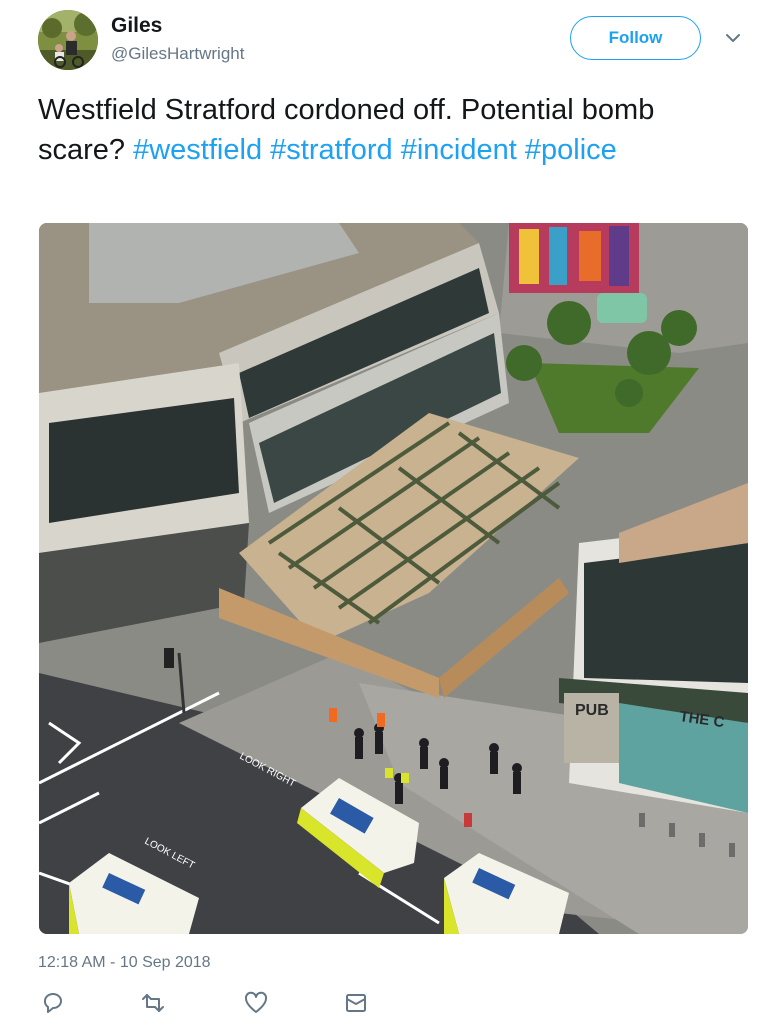 This screenshot has height=1032, width=780. I want to click on avatar, so click(68, 40).